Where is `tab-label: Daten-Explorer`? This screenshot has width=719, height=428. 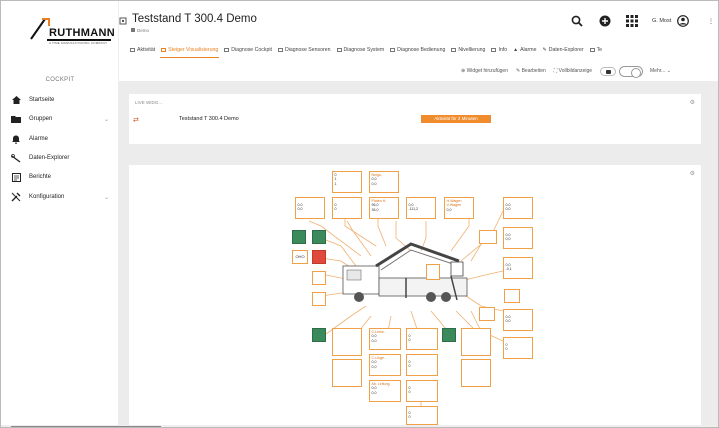 tab-label: Daten-Explorer is located at coordinates (566, 50).